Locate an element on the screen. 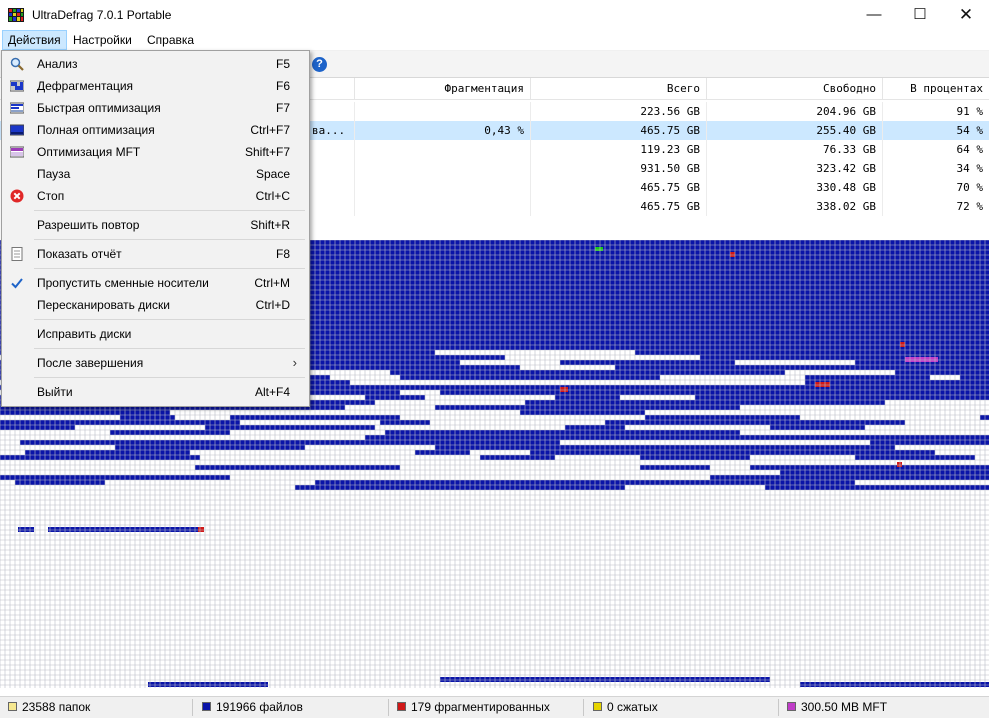 The width and height of the screenshot is (989, 718). menu-item-stop: Стоп Ctrl+C is located at coordinates (155, 196).